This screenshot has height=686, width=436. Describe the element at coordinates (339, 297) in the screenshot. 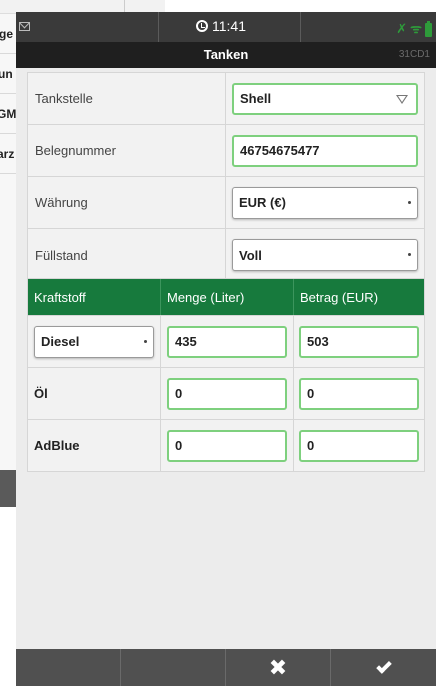

I see `column-header-betrag: Betrag (EUR)` at that location.